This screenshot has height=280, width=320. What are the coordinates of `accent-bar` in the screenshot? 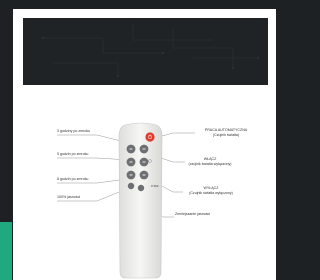 It's located at (6, 251).